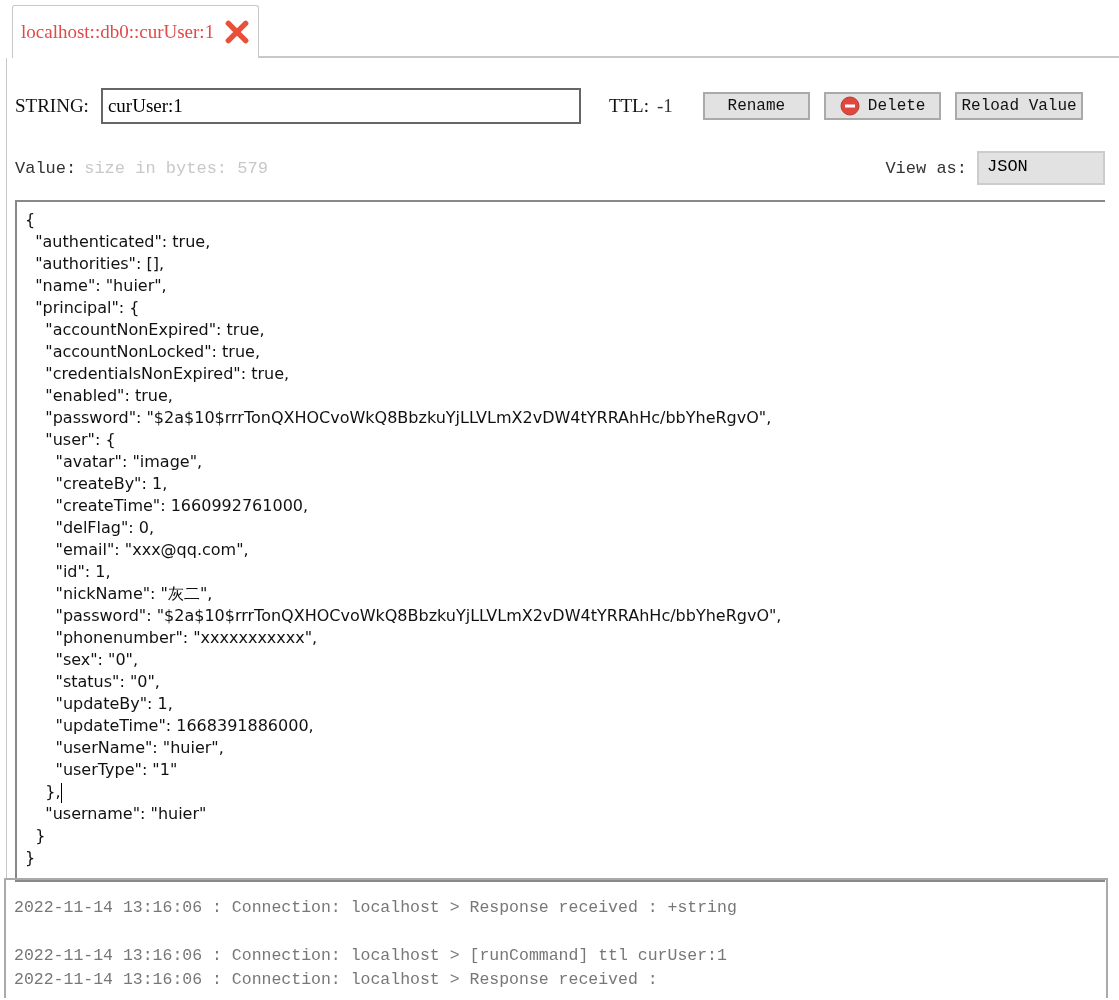 The image size is (1119, 1000). I want to click on code-line: "updateBy": 1,, so click(114, 704).